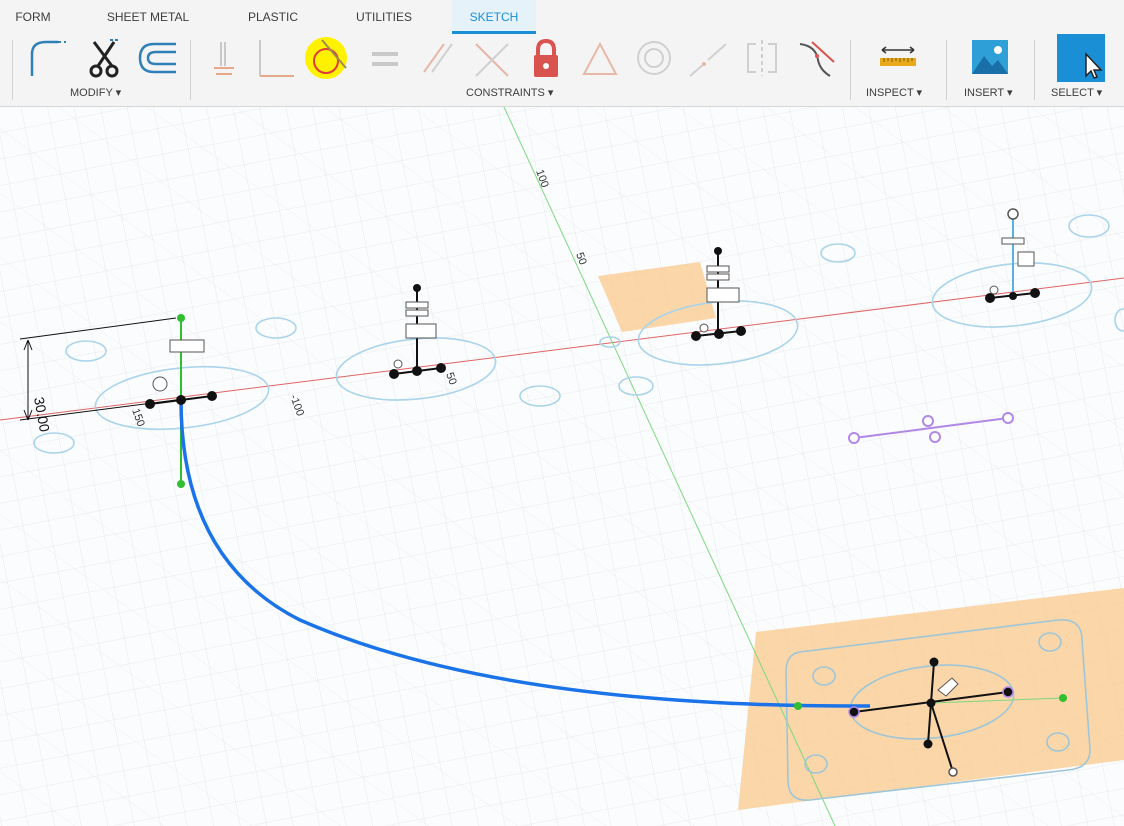  What do you see at coordinates (708, 58) in the screenshot?
I see `collinear-icon` at bounding box center [708, 58].